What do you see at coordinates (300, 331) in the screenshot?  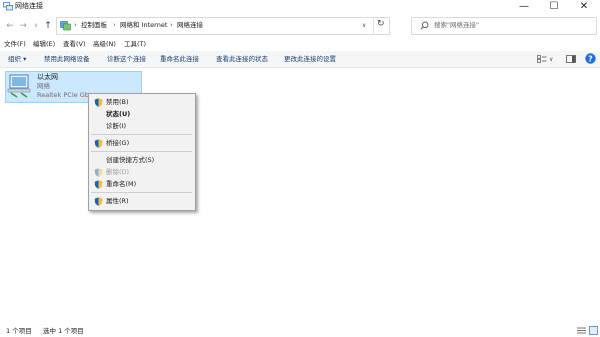 I see `status-bar` at bounding box center [300, 331].